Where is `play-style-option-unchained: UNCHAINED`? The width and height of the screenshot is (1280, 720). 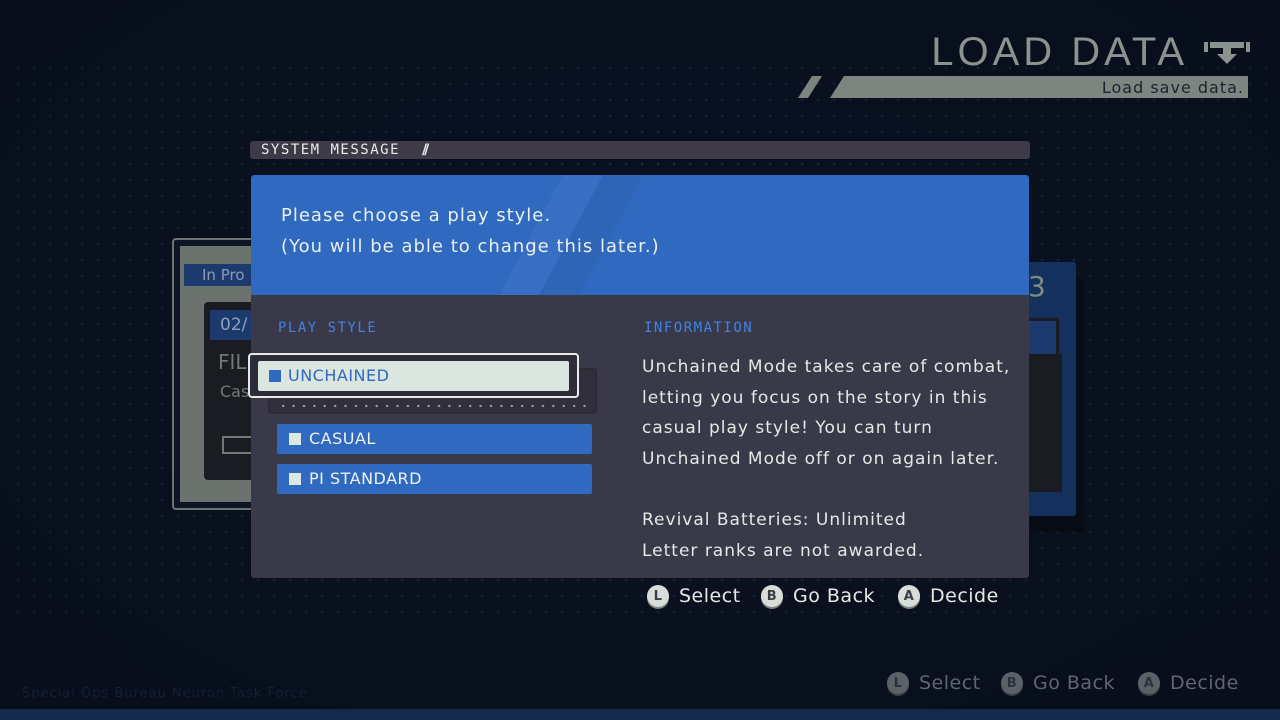 play-style-option-unchained: UNCHAINED is located at coordinates (413, 375).